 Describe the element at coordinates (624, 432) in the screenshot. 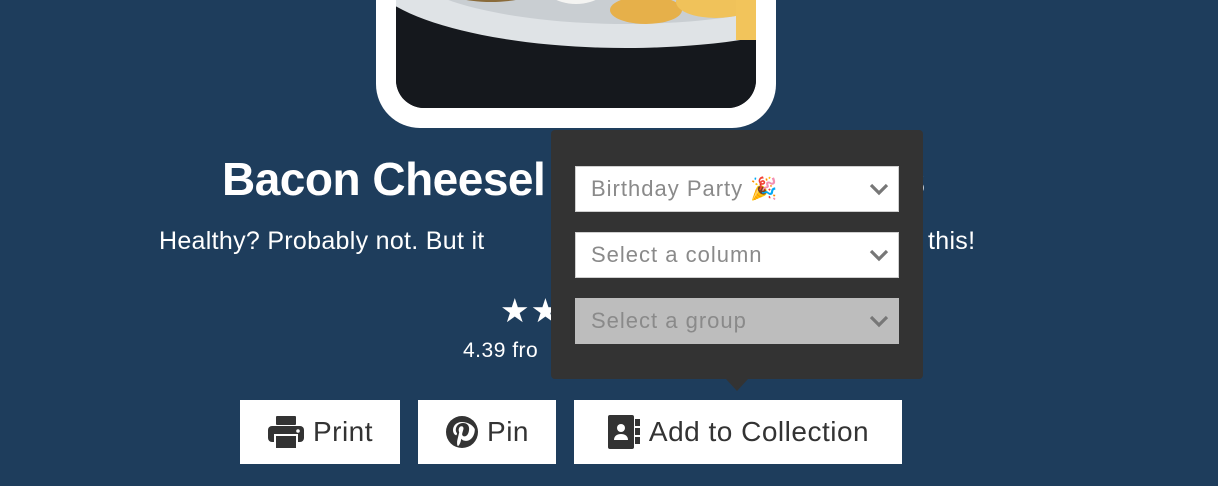

I see `contact-book-icon` at that location.